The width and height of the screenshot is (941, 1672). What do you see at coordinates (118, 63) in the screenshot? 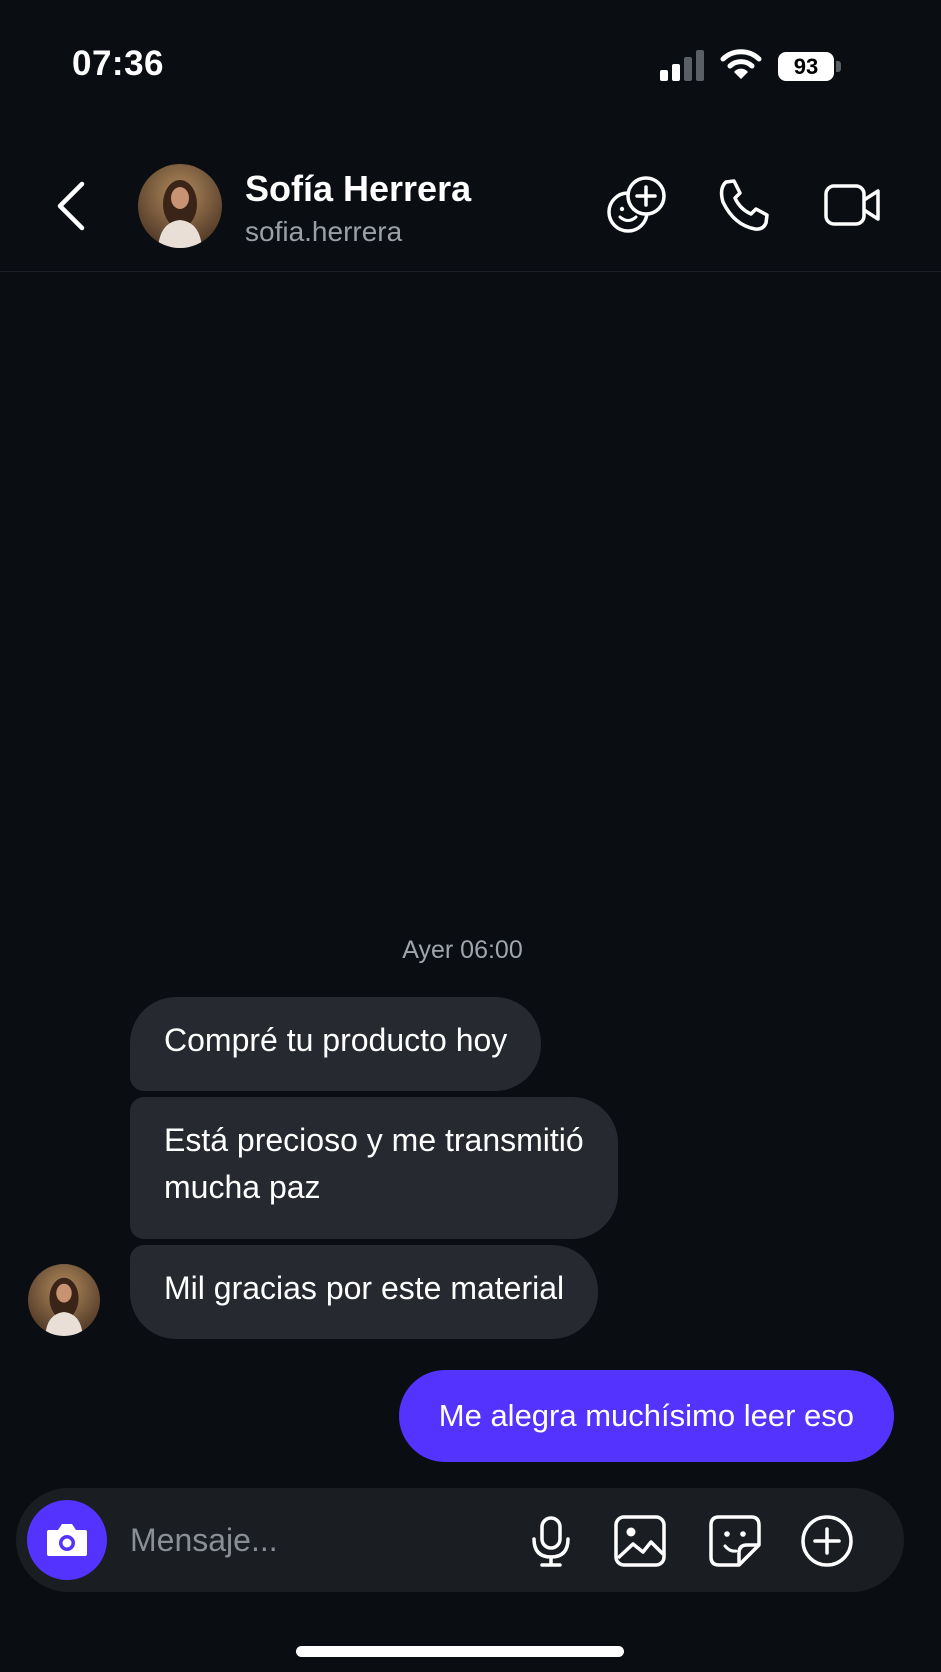
I see `status-time: 07:36` at bounding box center [118, 63].